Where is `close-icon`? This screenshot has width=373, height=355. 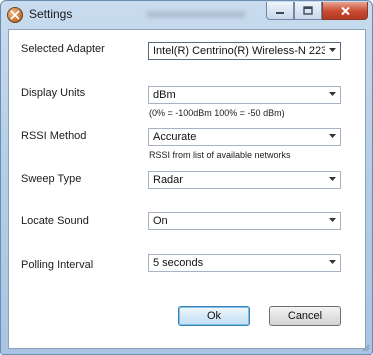
close-icon is located at coordinates (345, 10).